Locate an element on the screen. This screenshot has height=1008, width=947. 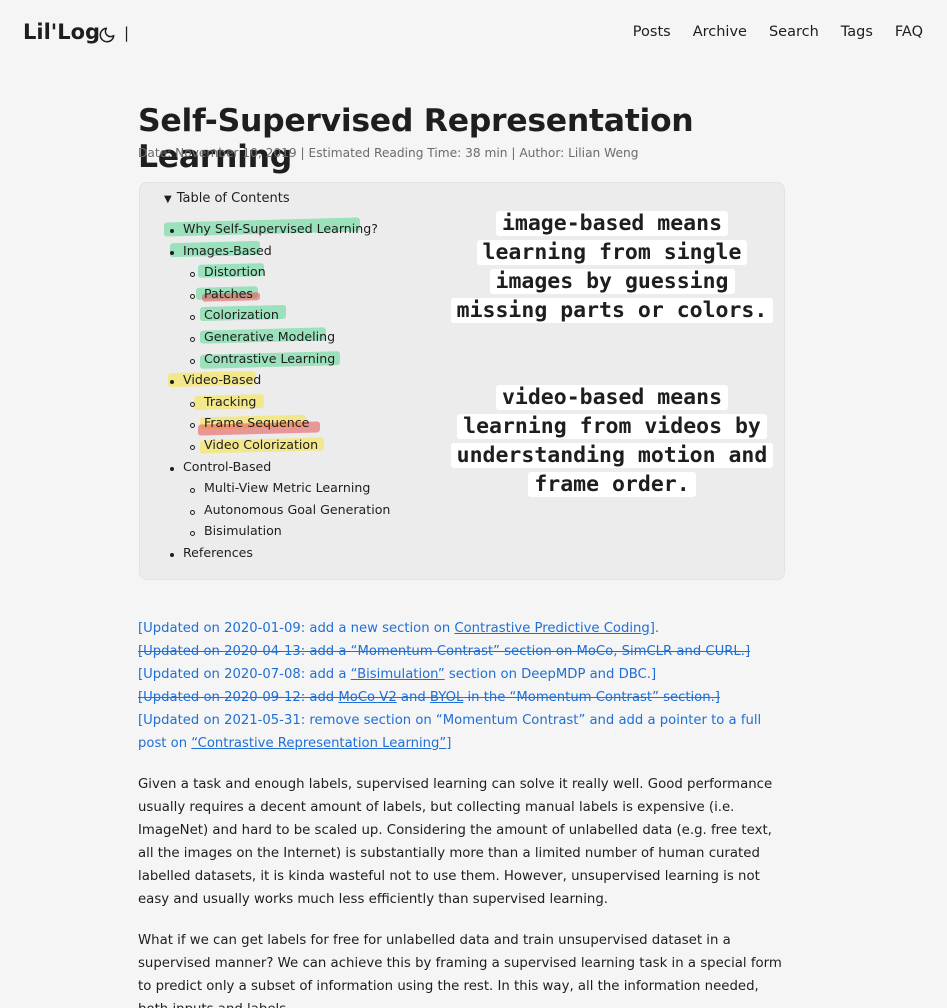
link-contrastive-representation-learning: “Contrastive Representation Learning” is located at coordinates (318, 743).